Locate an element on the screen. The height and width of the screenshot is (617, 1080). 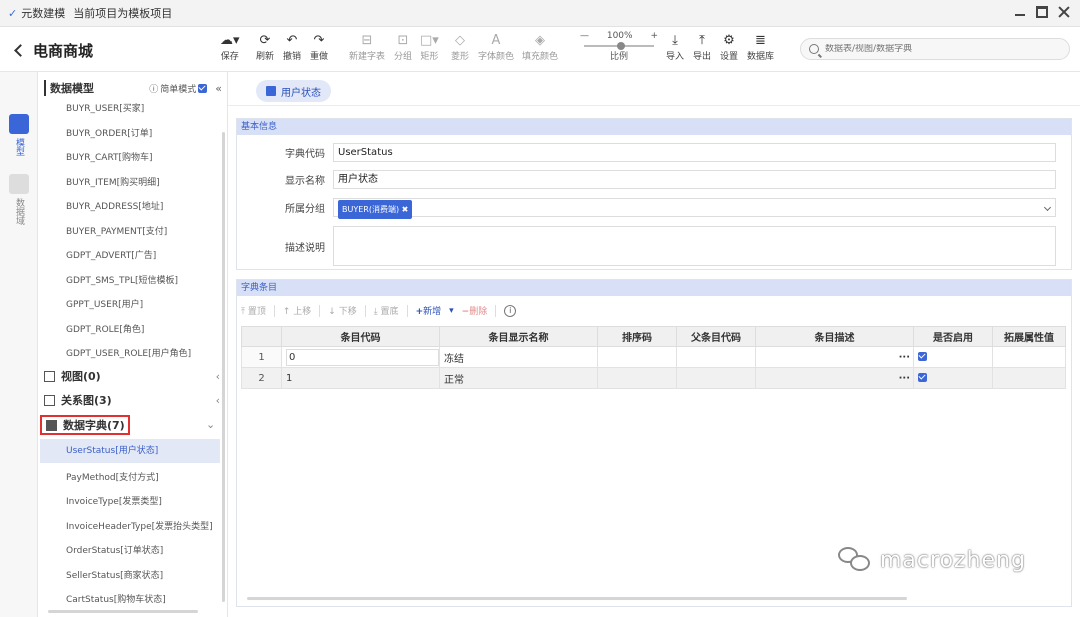
rect-button: □▾ 矩形 is located at coordinates (429, 47).